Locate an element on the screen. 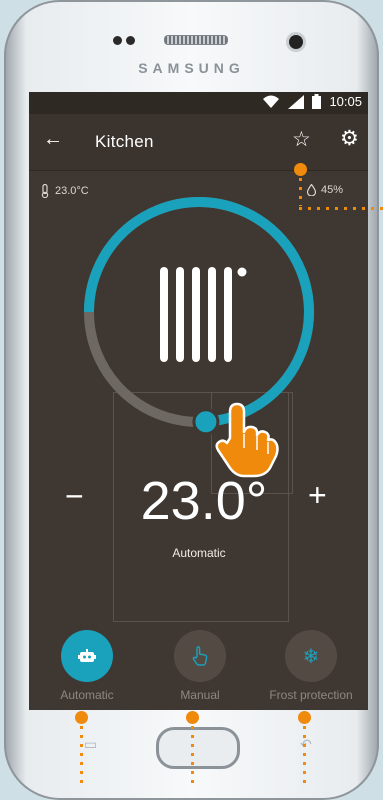 Image resolution: width=383 pixels, height=800 pixels. mode-automatic-label: Automatic is located at coordinates (87, 695).